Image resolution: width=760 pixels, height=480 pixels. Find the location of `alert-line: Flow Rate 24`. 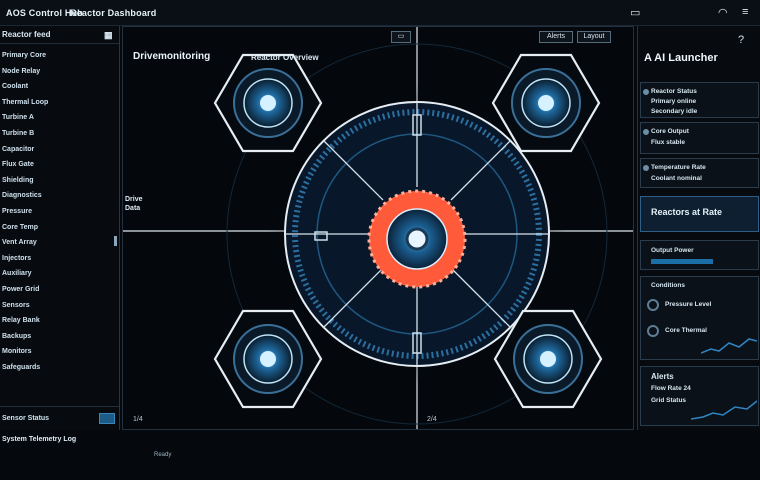

alert-line: Flow Rate 24 is located at coordinates (671, 388).